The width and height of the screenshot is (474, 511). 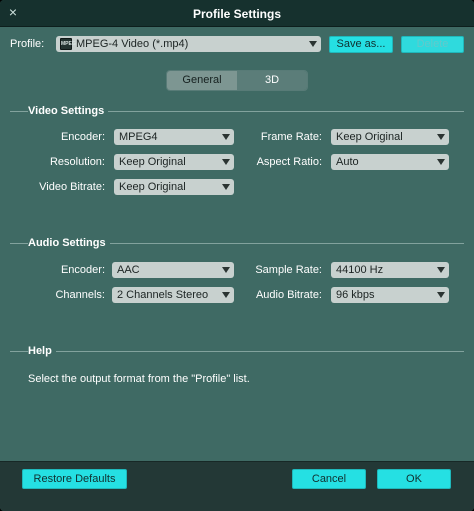 What do you see at coordinates (152, 187) in the screenshot?
I see `video-bitrate-value: Keep Original` at bounding box center [152, 187].